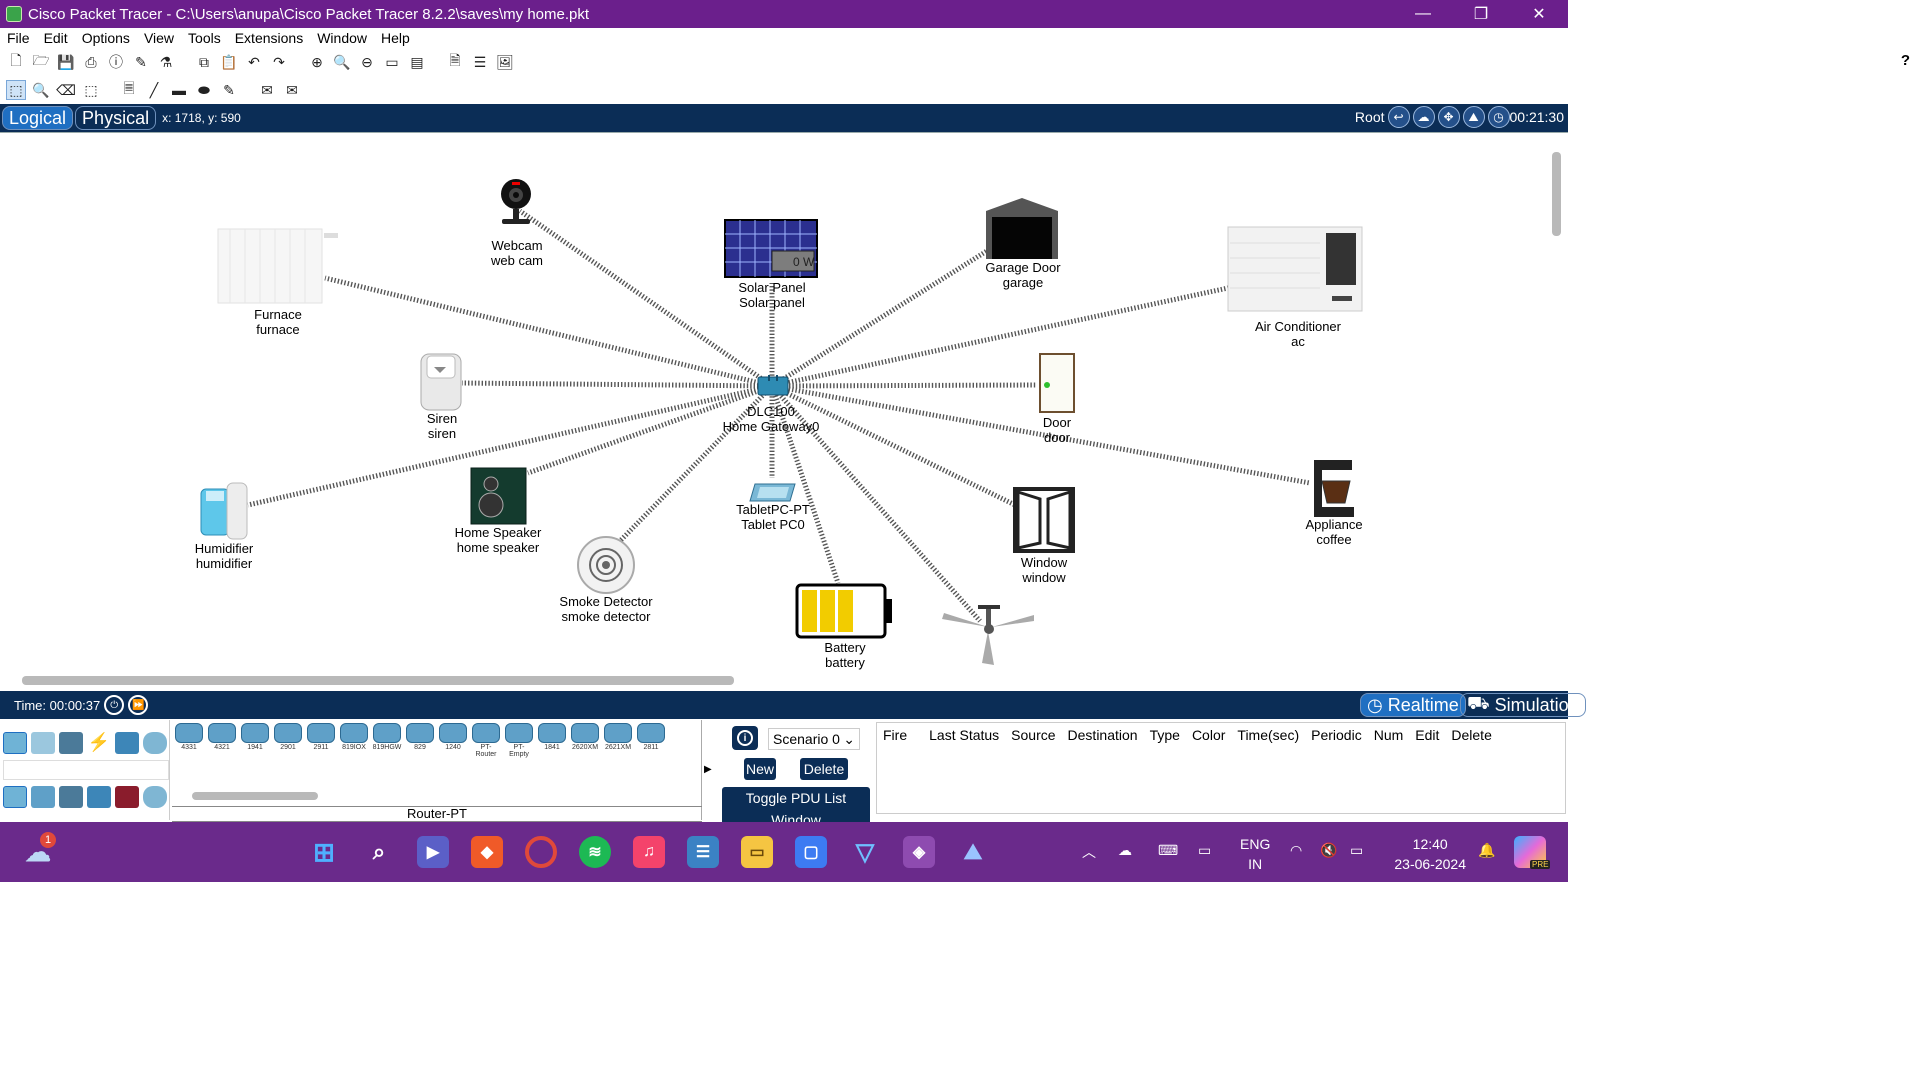 This screenshot has width=1920, height=1080. Describe the element at coordinates (159, 38) in the screenshot. I see `menu-view: View` at that location.